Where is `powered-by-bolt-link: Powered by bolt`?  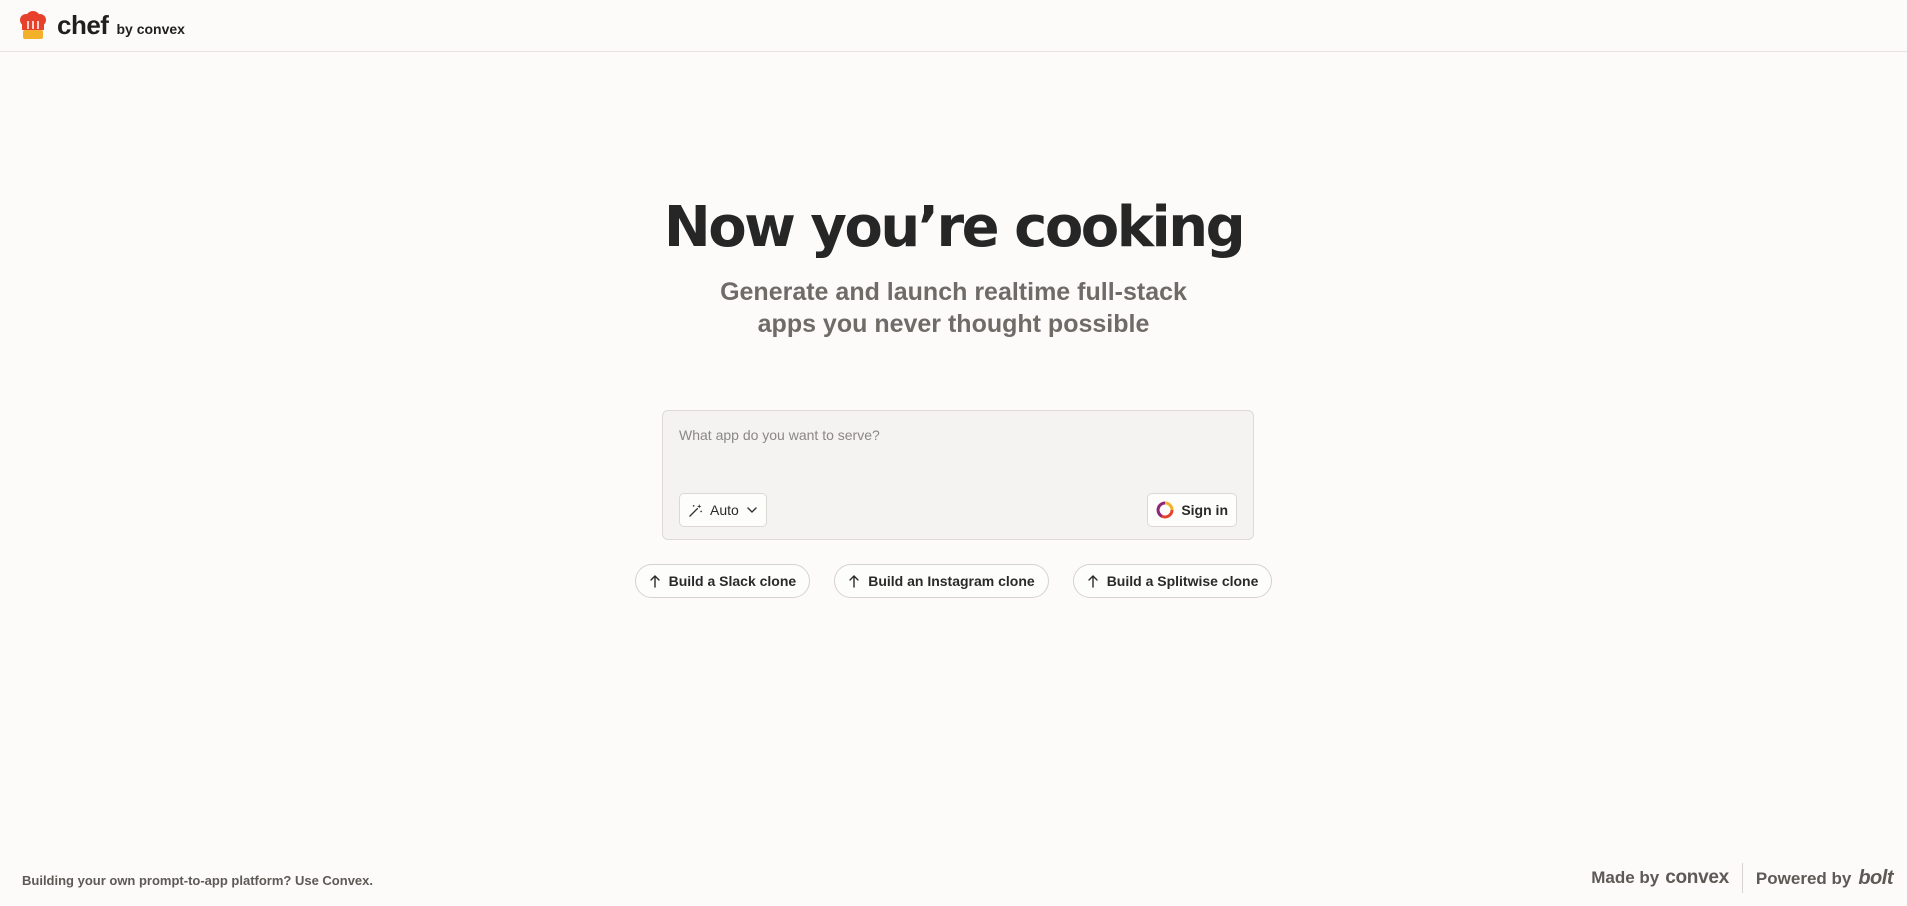 powered-by-bolt-link: Powered by bolt is located at coordinates (1824, 878).